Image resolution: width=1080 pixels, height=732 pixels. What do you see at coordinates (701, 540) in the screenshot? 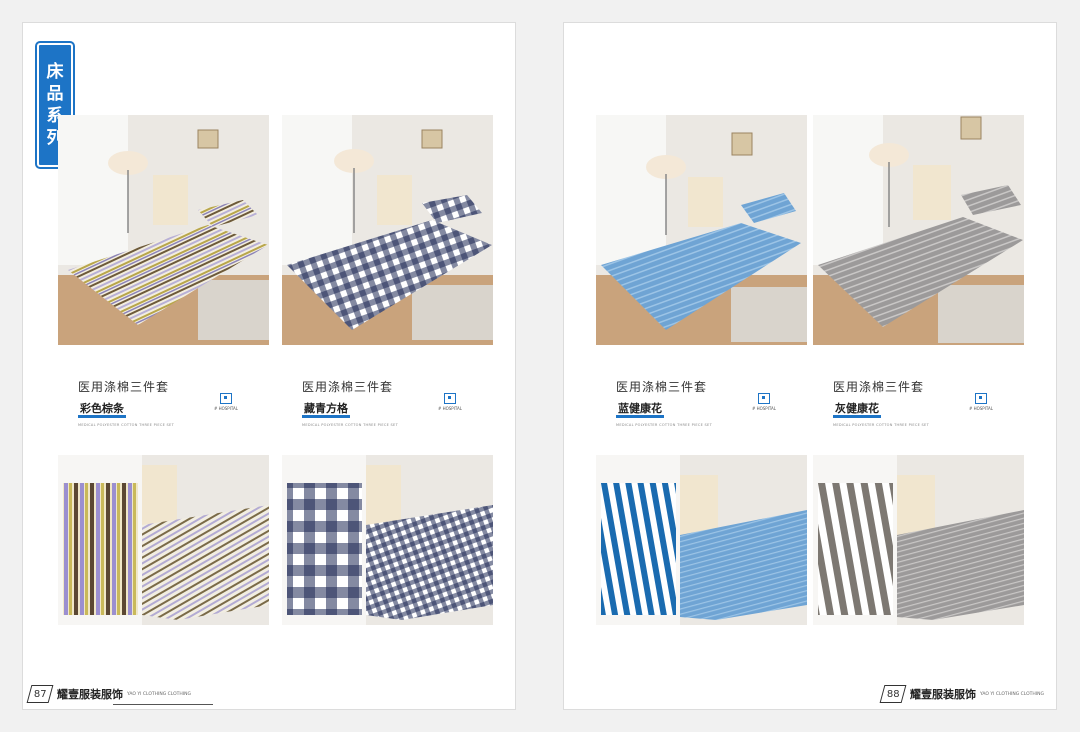
I see `detail-photo-blue` at bounding box center [701, 540].